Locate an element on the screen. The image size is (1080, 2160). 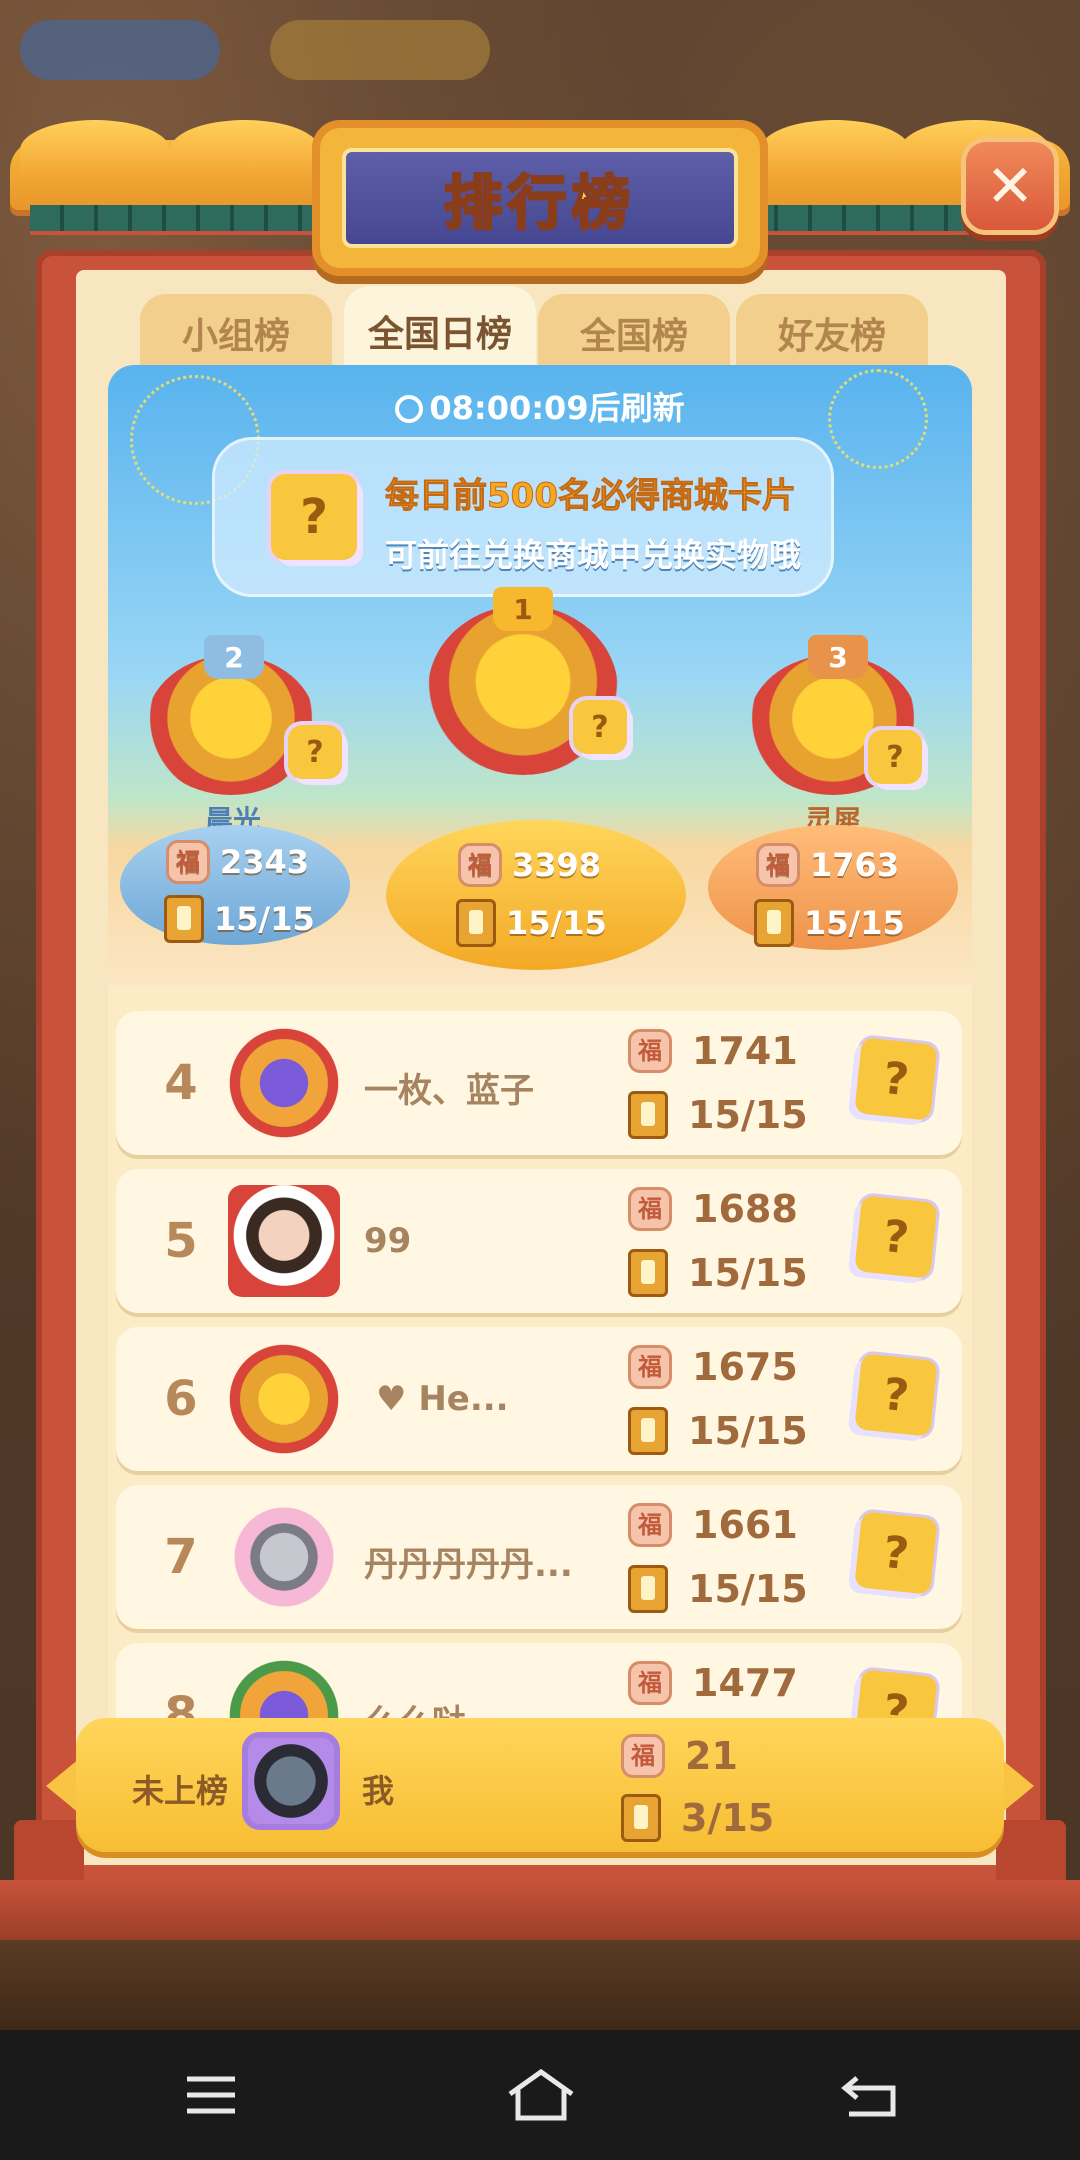
row-fu: 福 1688 is located at coordinates (713, 1209).